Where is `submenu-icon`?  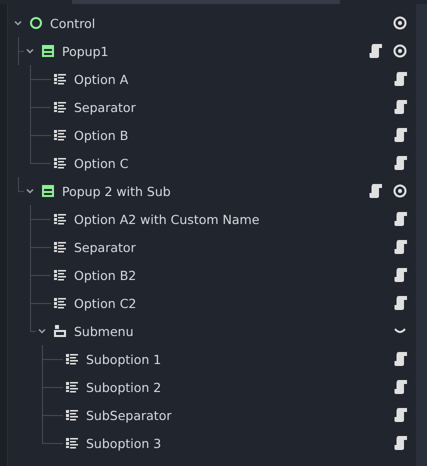 submenu-icon is located at coordinates (60, 331).